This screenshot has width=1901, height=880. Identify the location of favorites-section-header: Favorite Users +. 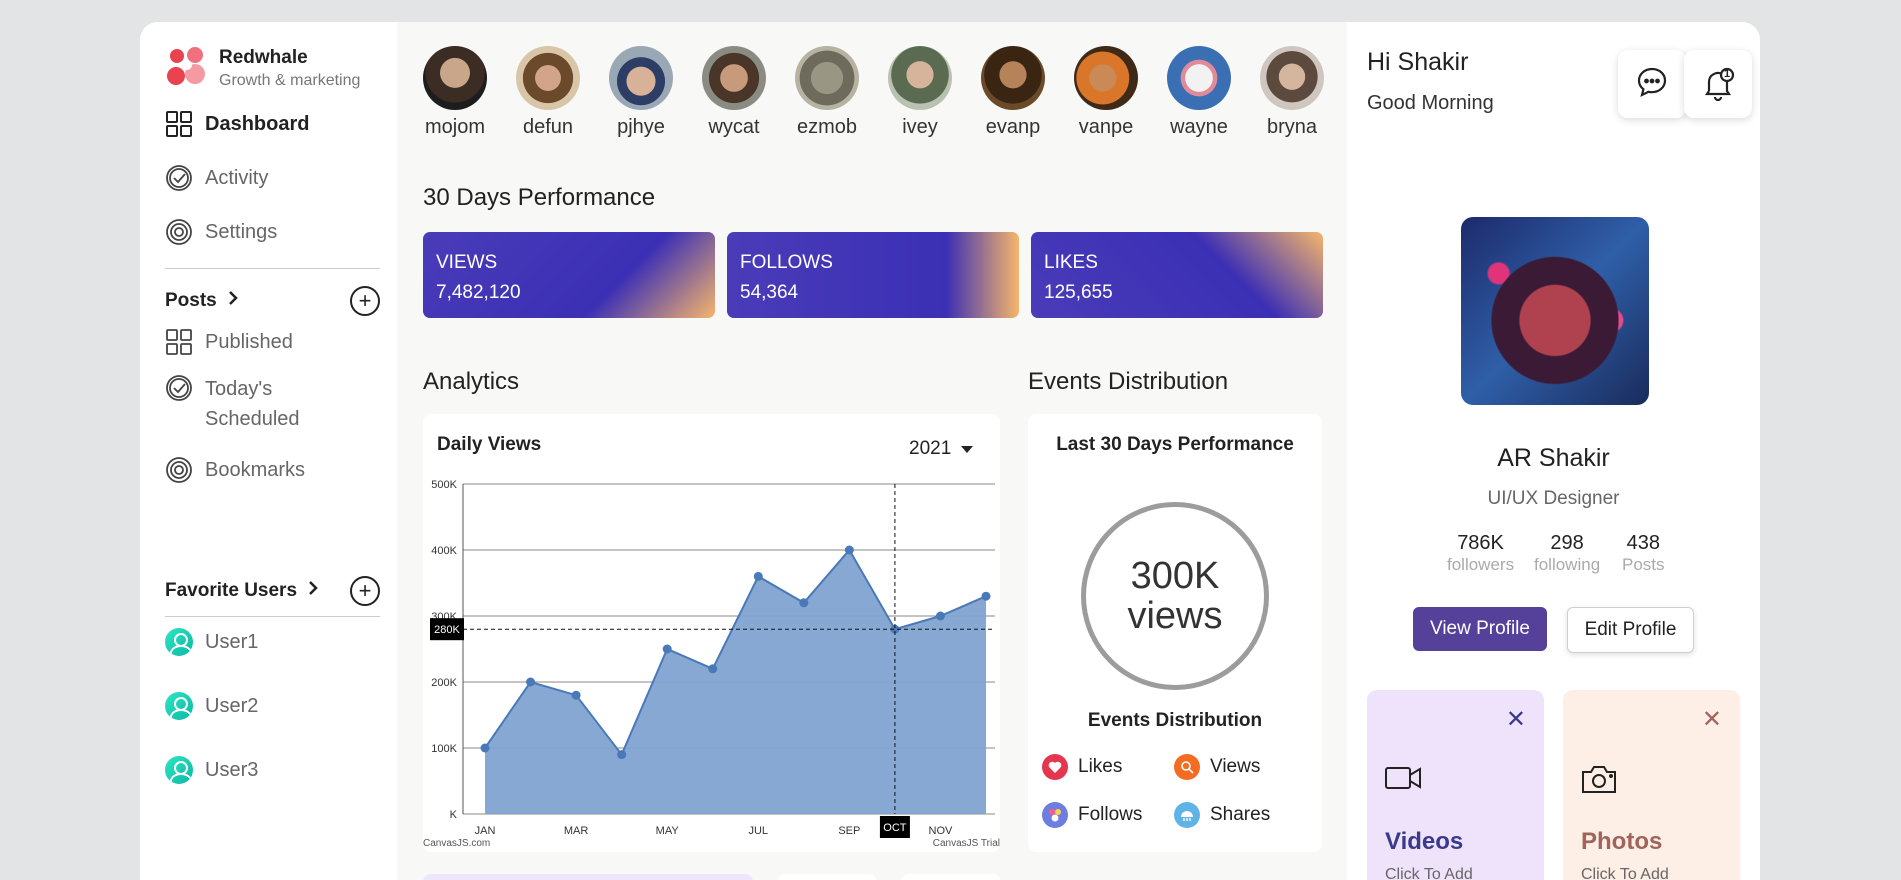
(272, 591).